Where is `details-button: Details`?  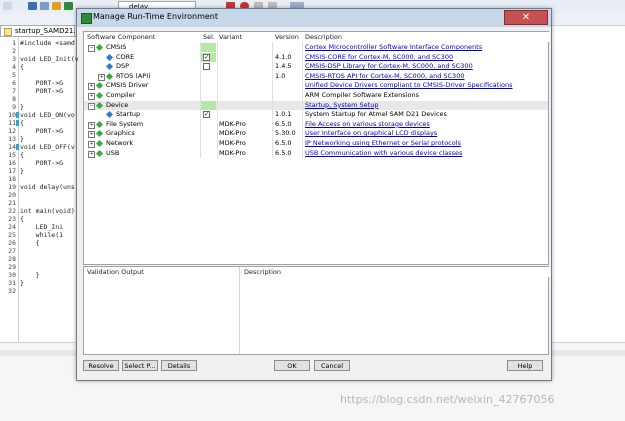
details-button: Details is located at coordinates (179, 365).